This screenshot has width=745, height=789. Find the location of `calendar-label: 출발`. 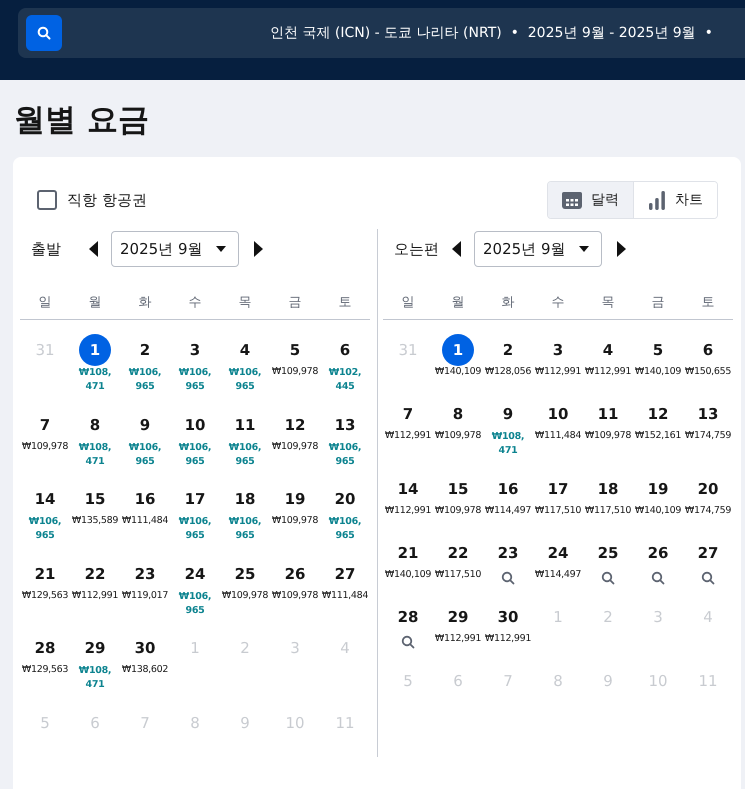

calendar-label: 출발 is located at coordinates (46, 249).